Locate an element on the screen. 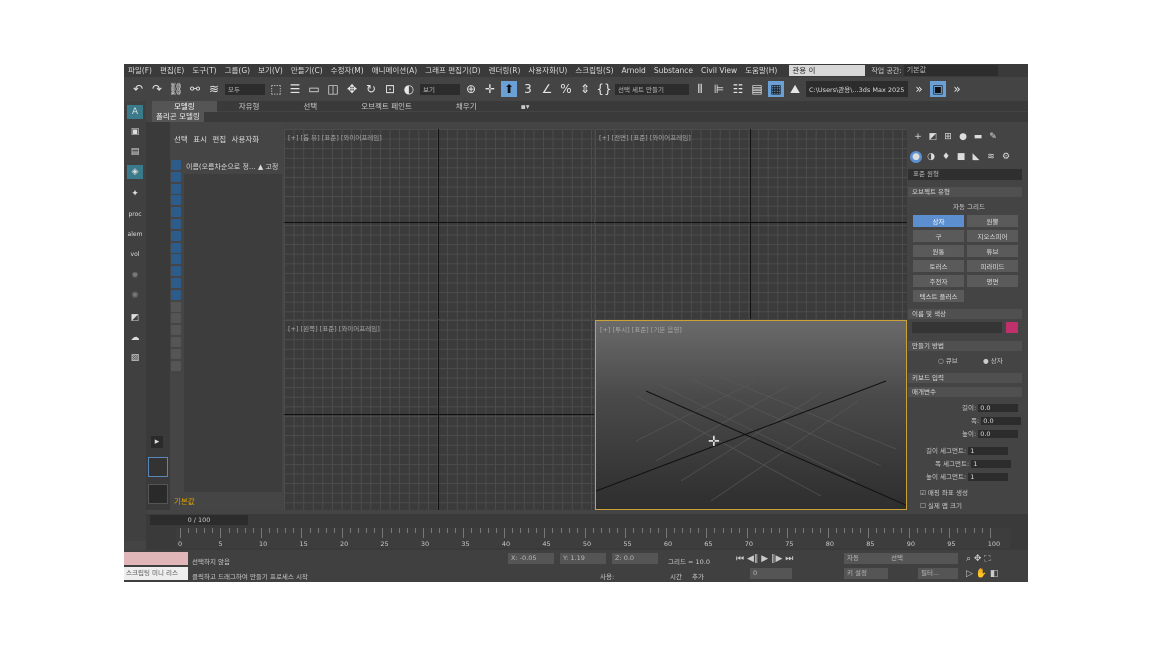 This screenshot has width=1152, height=648. menu-edit: 편집(E) is located at coordinates (172, 70).